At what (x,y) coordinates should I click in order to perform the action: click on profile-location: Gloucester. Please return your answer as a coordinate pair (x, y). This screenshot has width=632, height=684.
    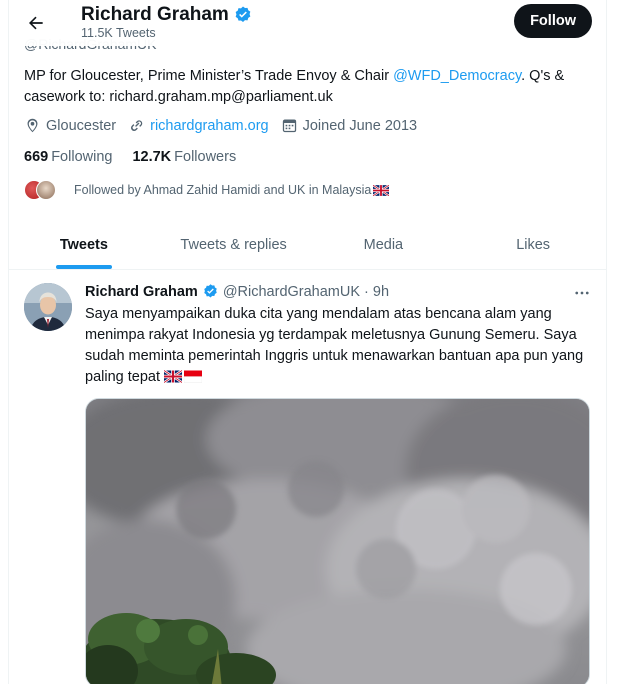
    Looking at the image, I should click on (70, 125).